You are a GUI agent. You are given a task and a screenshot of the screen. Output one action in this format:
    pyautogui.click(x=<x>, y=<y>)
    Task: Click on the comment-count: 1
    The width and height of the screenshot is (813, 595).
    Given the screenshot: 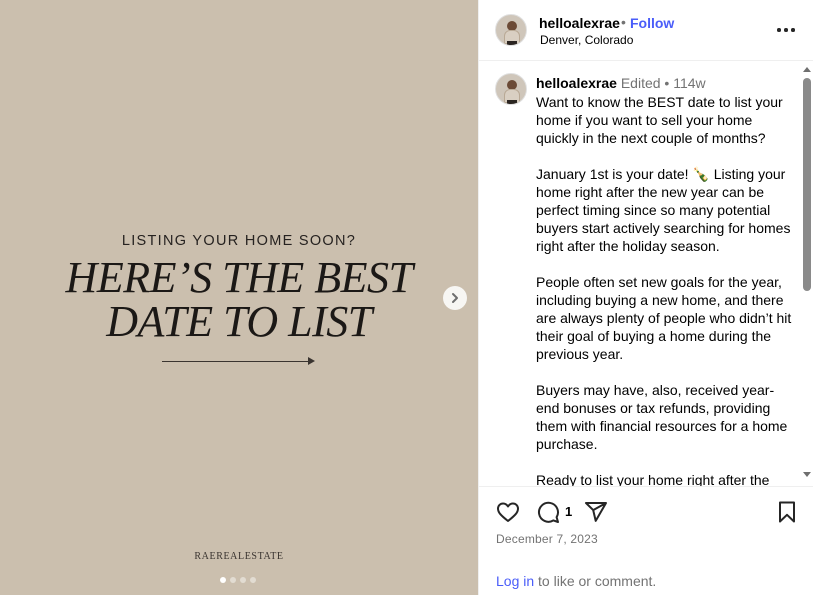 What is the action you would take?
    pyautogui.click(x=569, y=511)
    